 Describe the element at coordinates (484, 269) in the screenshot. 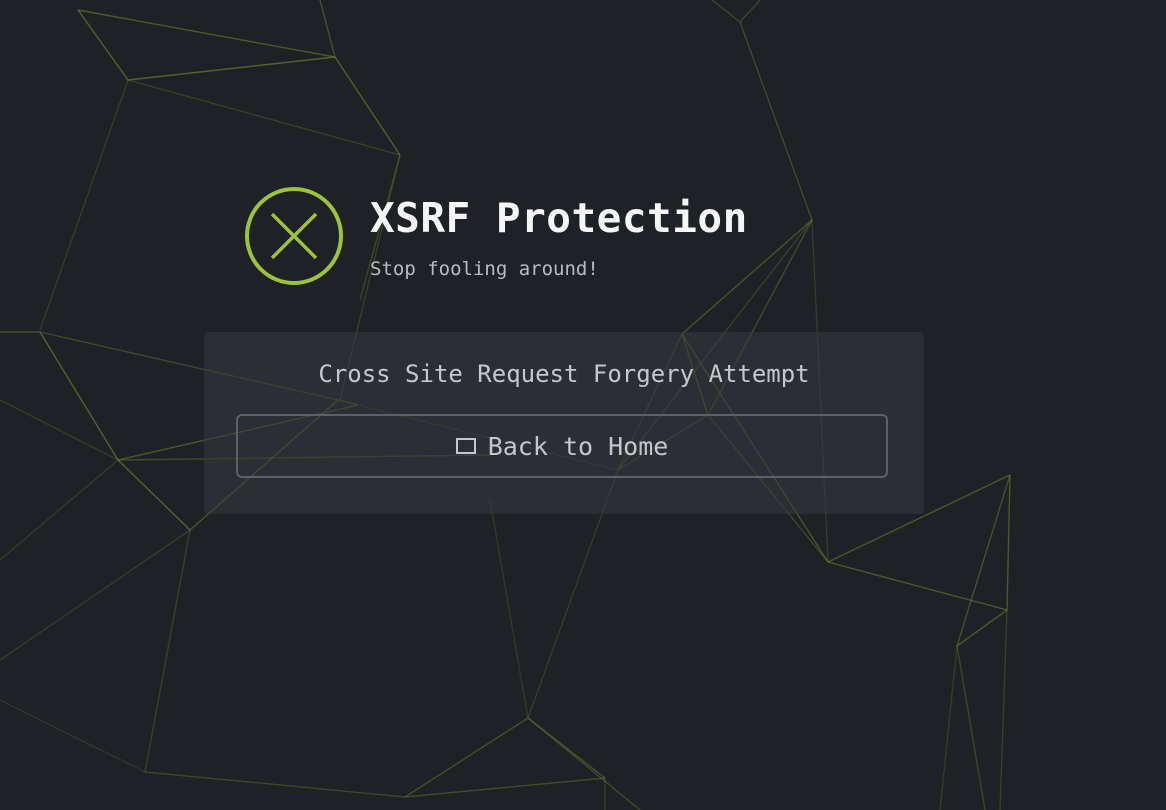

I see `page-subtitle: Stop fooling around!` at that location.